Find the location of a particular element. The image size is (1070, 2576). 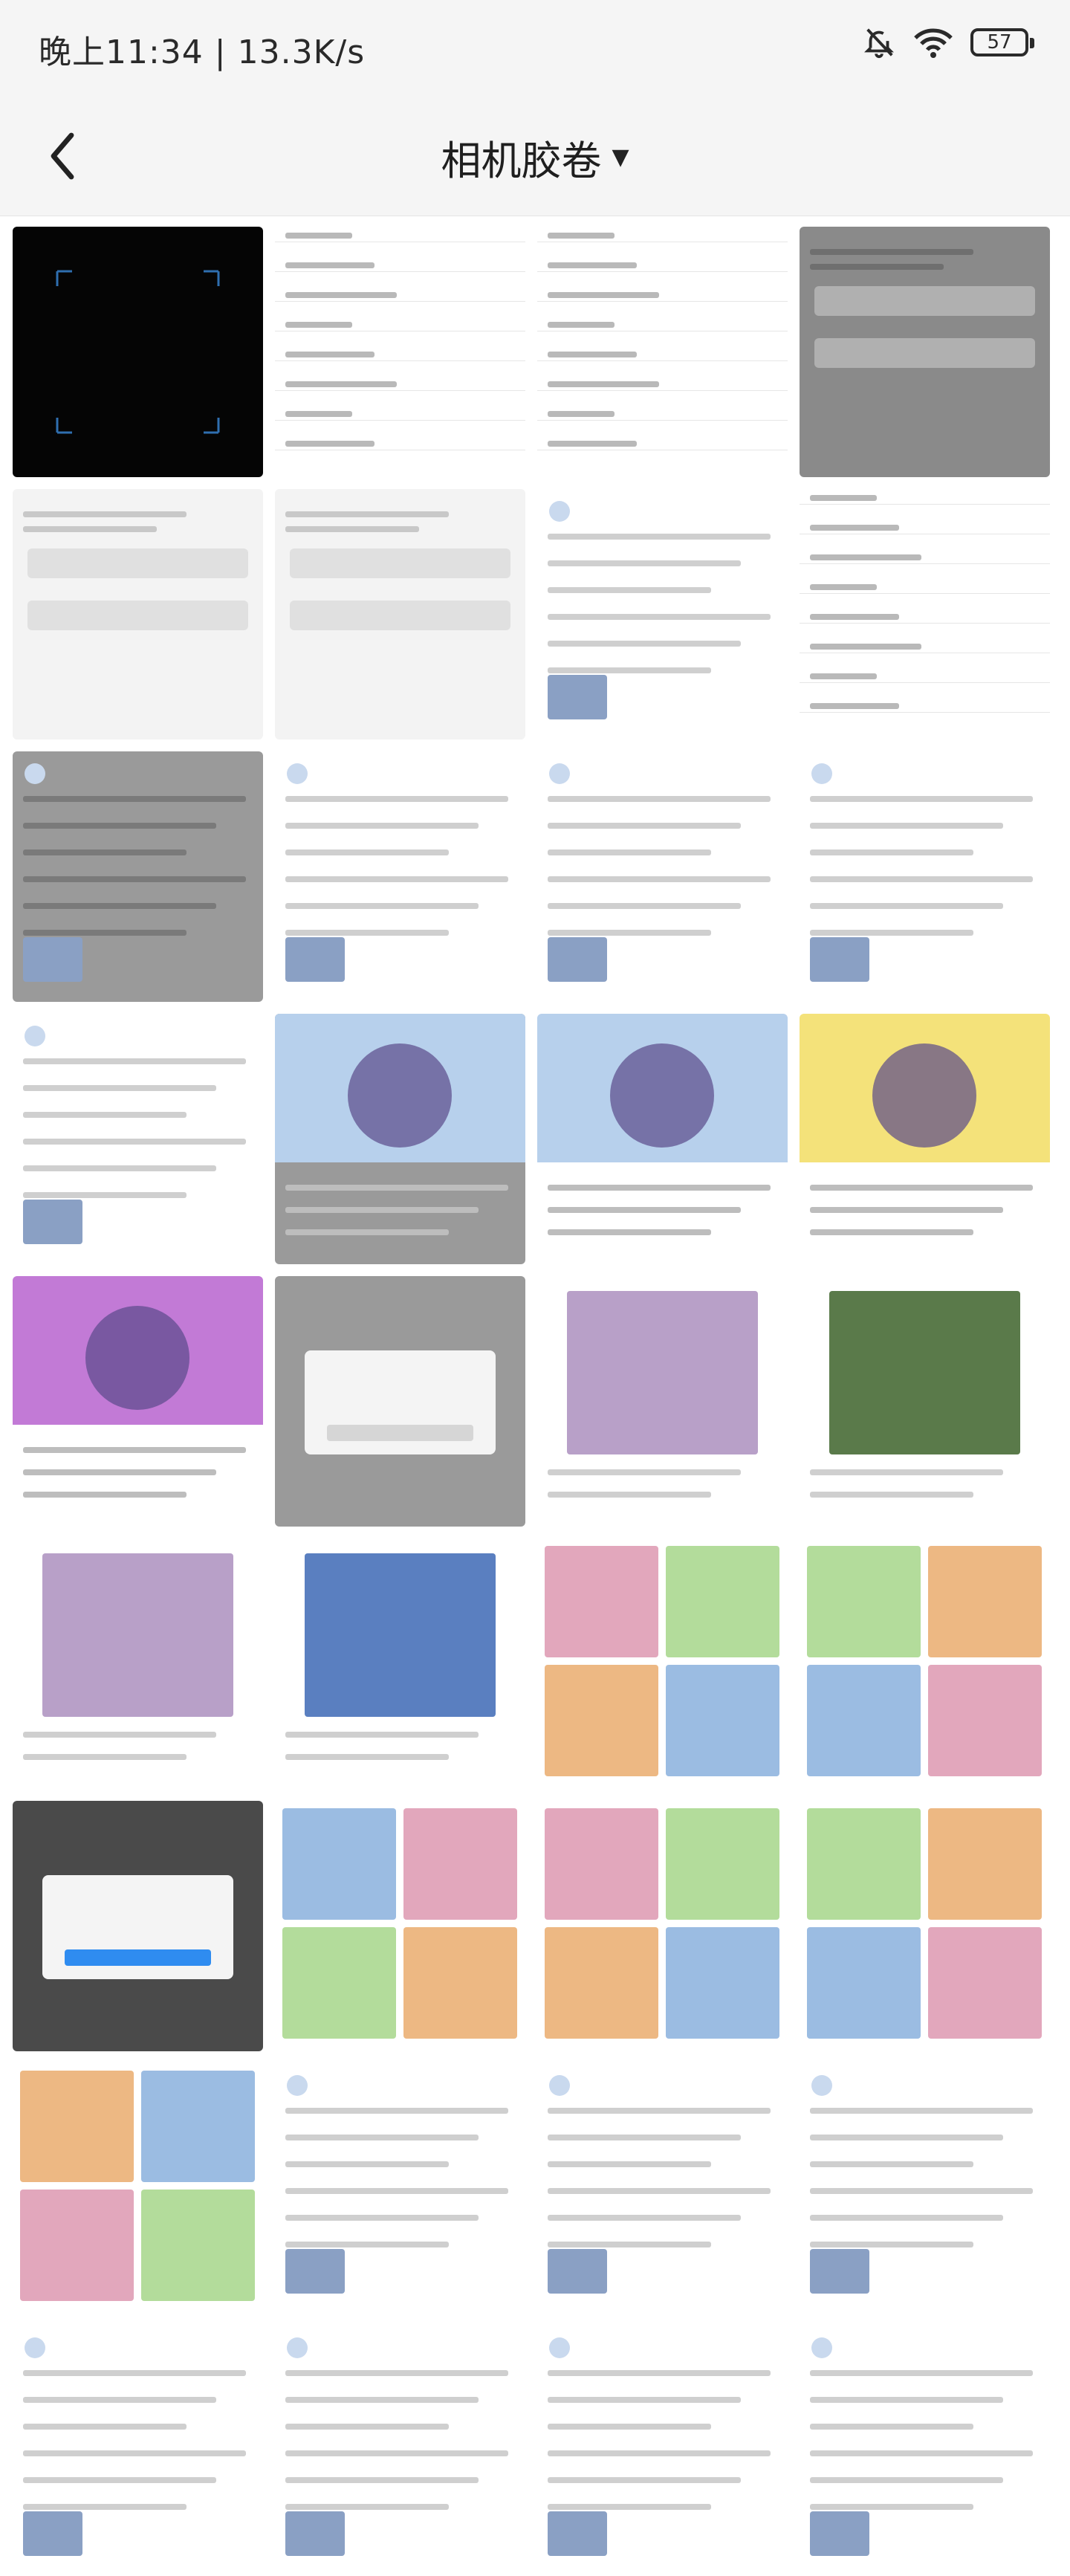

wifi-icon is located at coordinates (933, 42).